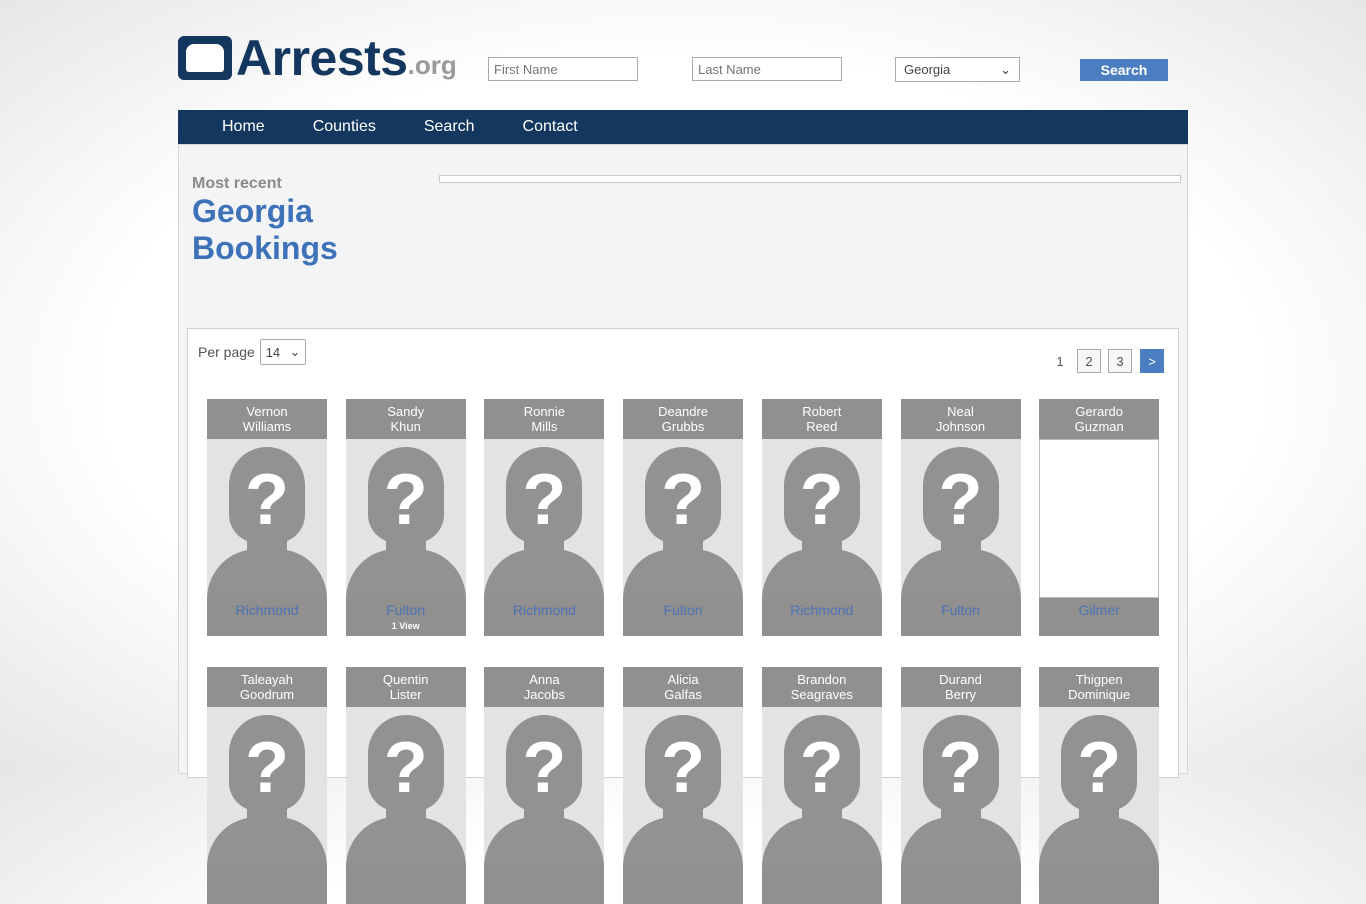 This screenshot has height=904, width=1366. What do you see at coordinates (767, 69) in the screenshot?
I see `last-name-input` at bounding box center [767, 69].